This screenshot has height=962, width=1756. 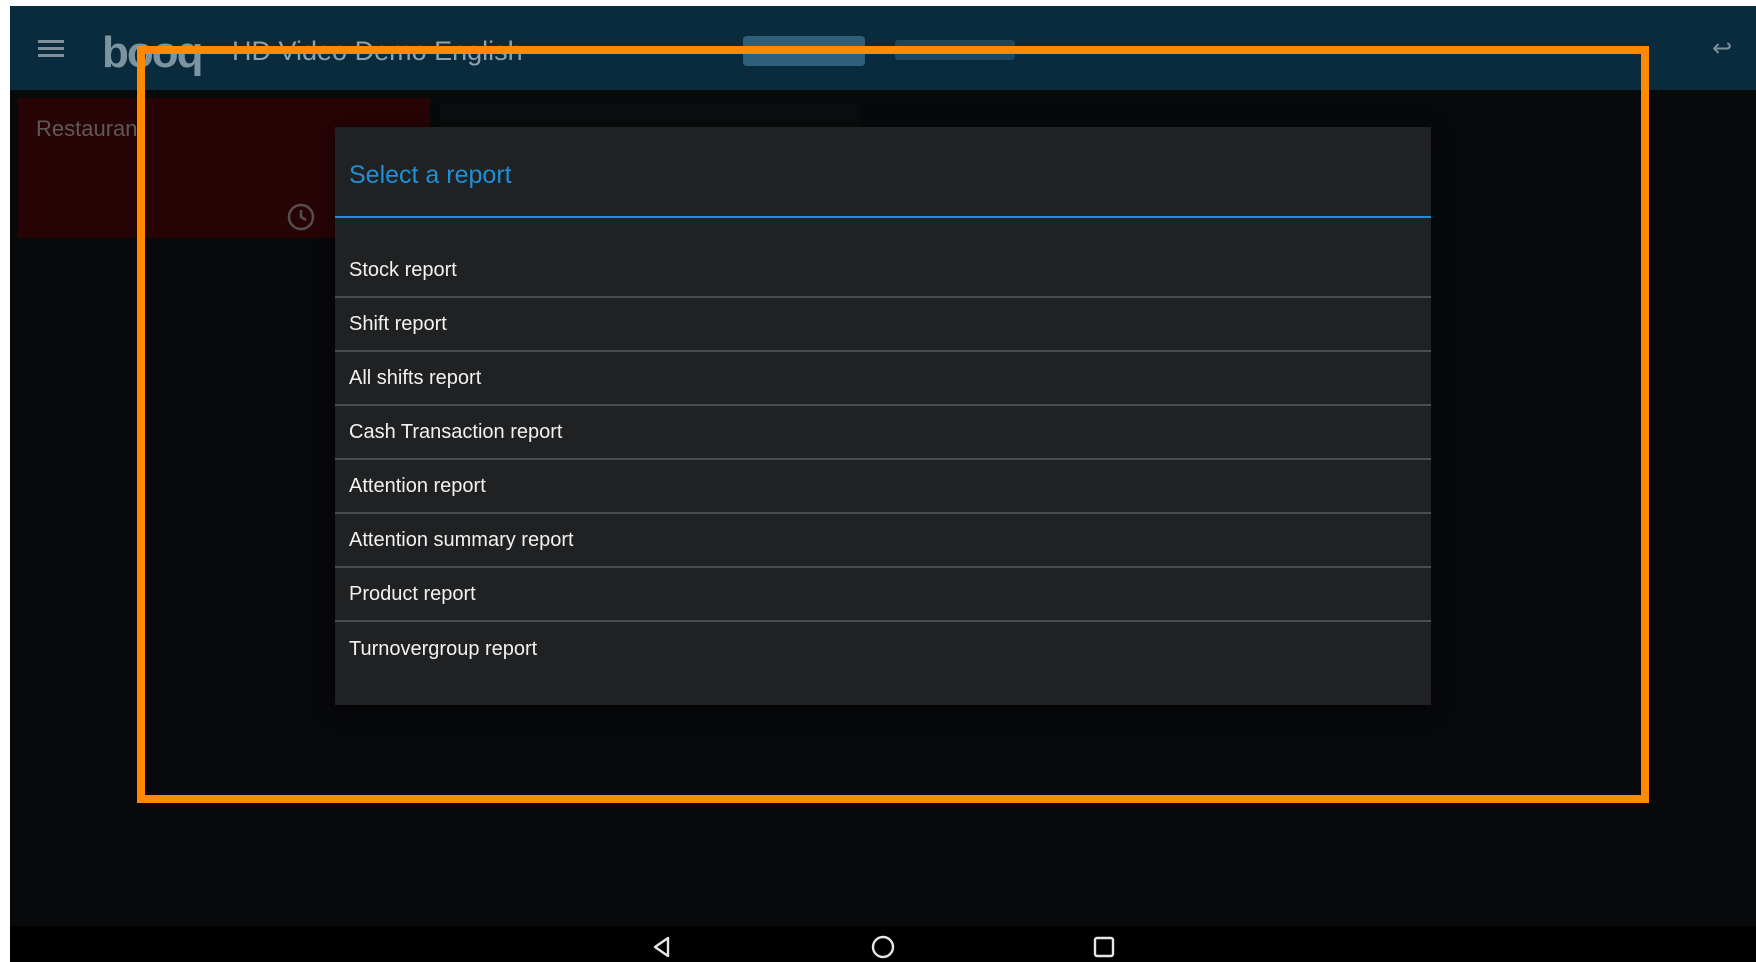 What do you see at coordinates (51, 49) in the screenshot?
I see `hamburger-menu-icon` at bounding box center [51, 49].